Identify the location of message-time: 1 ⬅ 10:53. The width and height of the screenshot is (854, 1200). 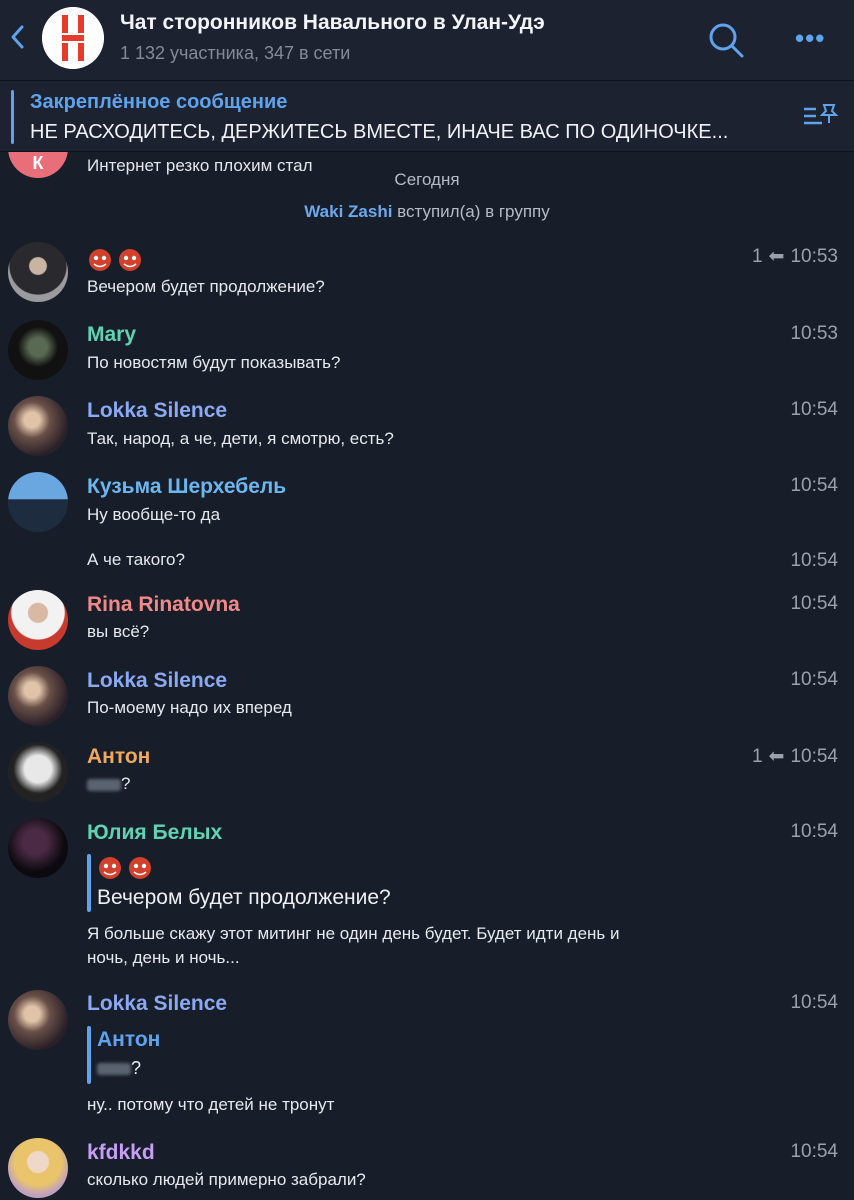
(795, 256).